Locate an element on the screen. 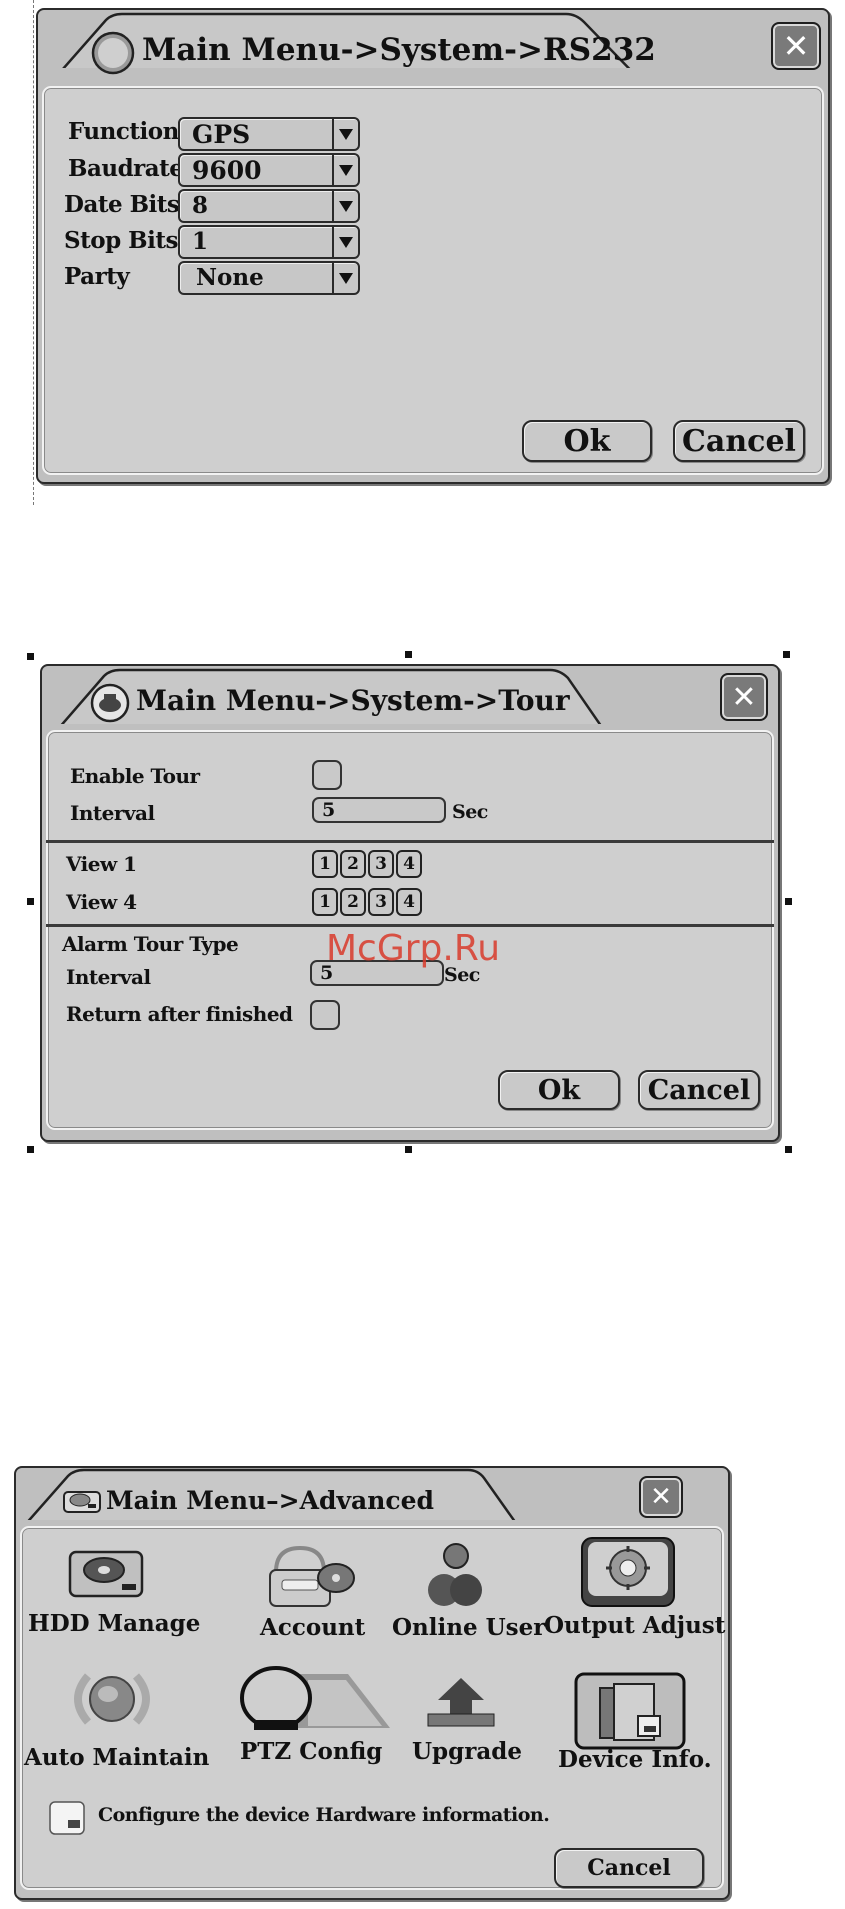 Image resolution: width=845 pixels, height=1909 pixels. parity-select: None is located at coordinates (269, 278).